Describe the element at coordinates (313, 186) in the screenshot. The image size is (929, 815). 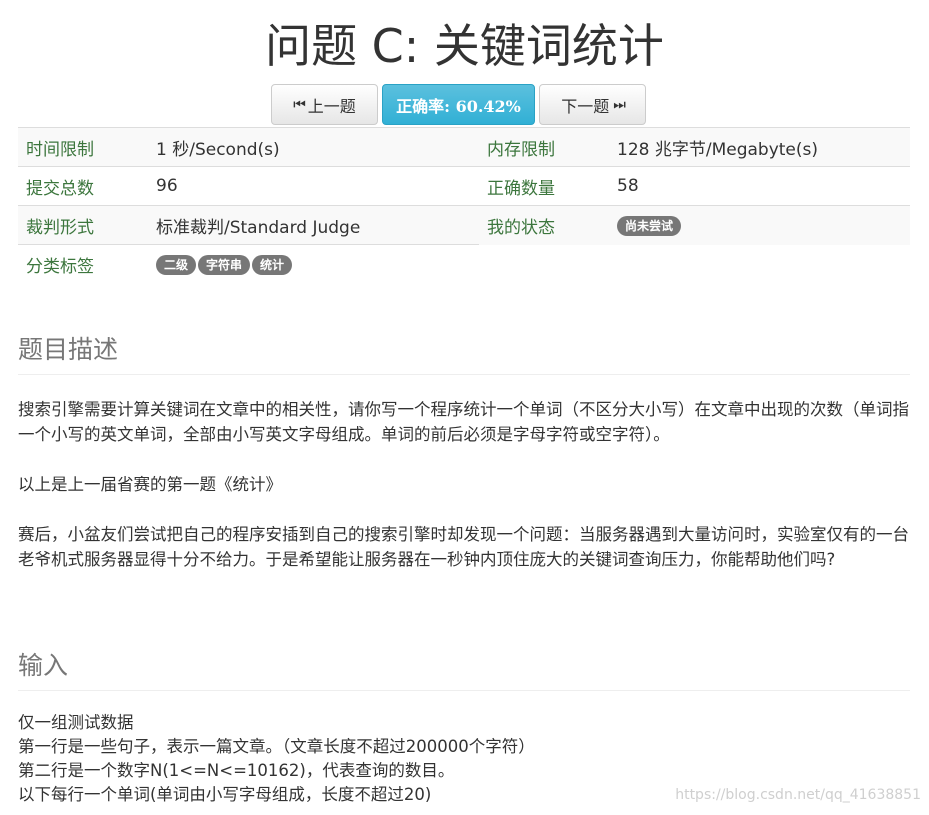
I see `submit-count-value: 96` at that location.